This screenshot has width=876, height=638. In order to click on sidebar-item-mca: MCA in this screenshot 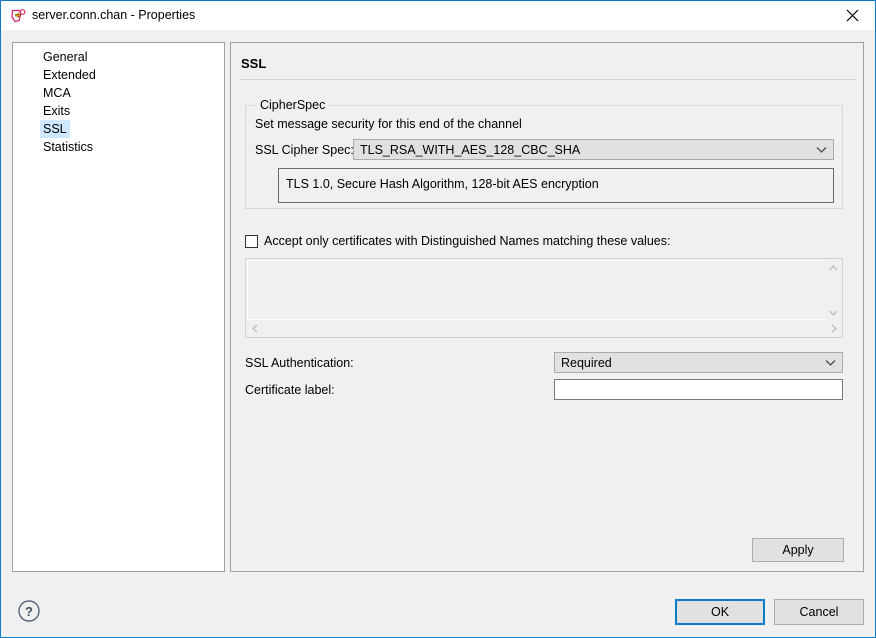, I will do `click(118, 93)`.